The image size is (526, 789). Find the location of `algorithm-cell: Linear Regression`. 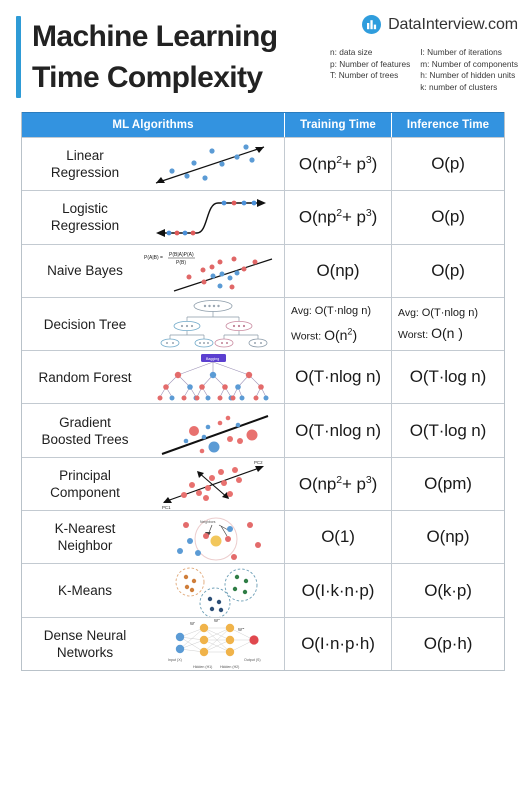

algorithm-cell: Linear Regression is located at coordinates (153, 164).